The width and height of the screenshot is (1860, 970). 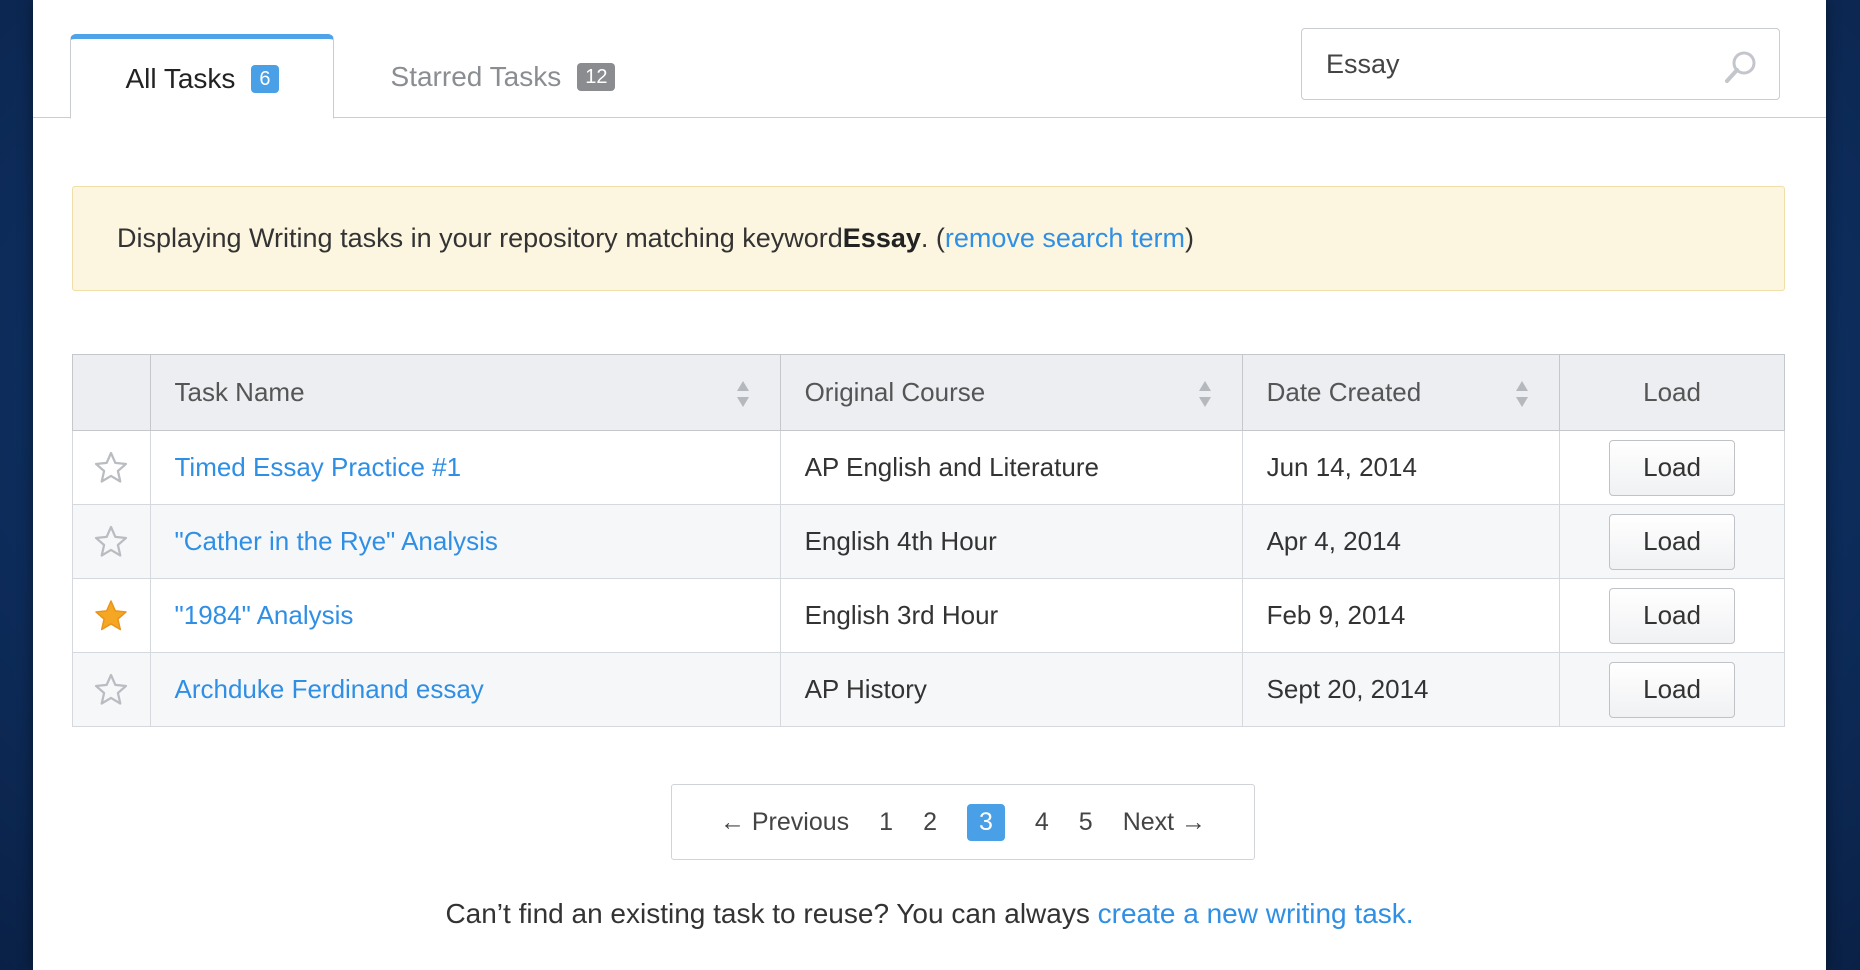 What do you see at coordinates (1065, 238) in the screenshot?
I see `remove-search-term-link: remove search term` at bounding box center [1065, 238].